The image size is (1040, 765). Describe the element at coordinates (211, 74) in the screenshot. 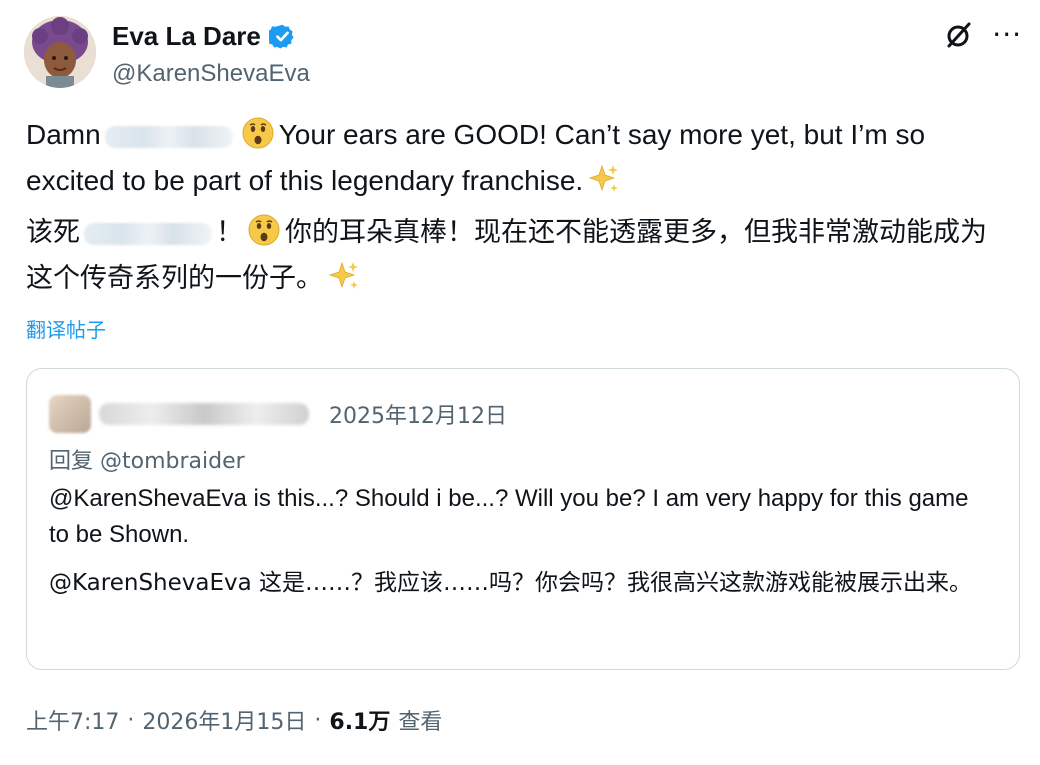

I see `author-handle: @KarenShevaEva` at that location.